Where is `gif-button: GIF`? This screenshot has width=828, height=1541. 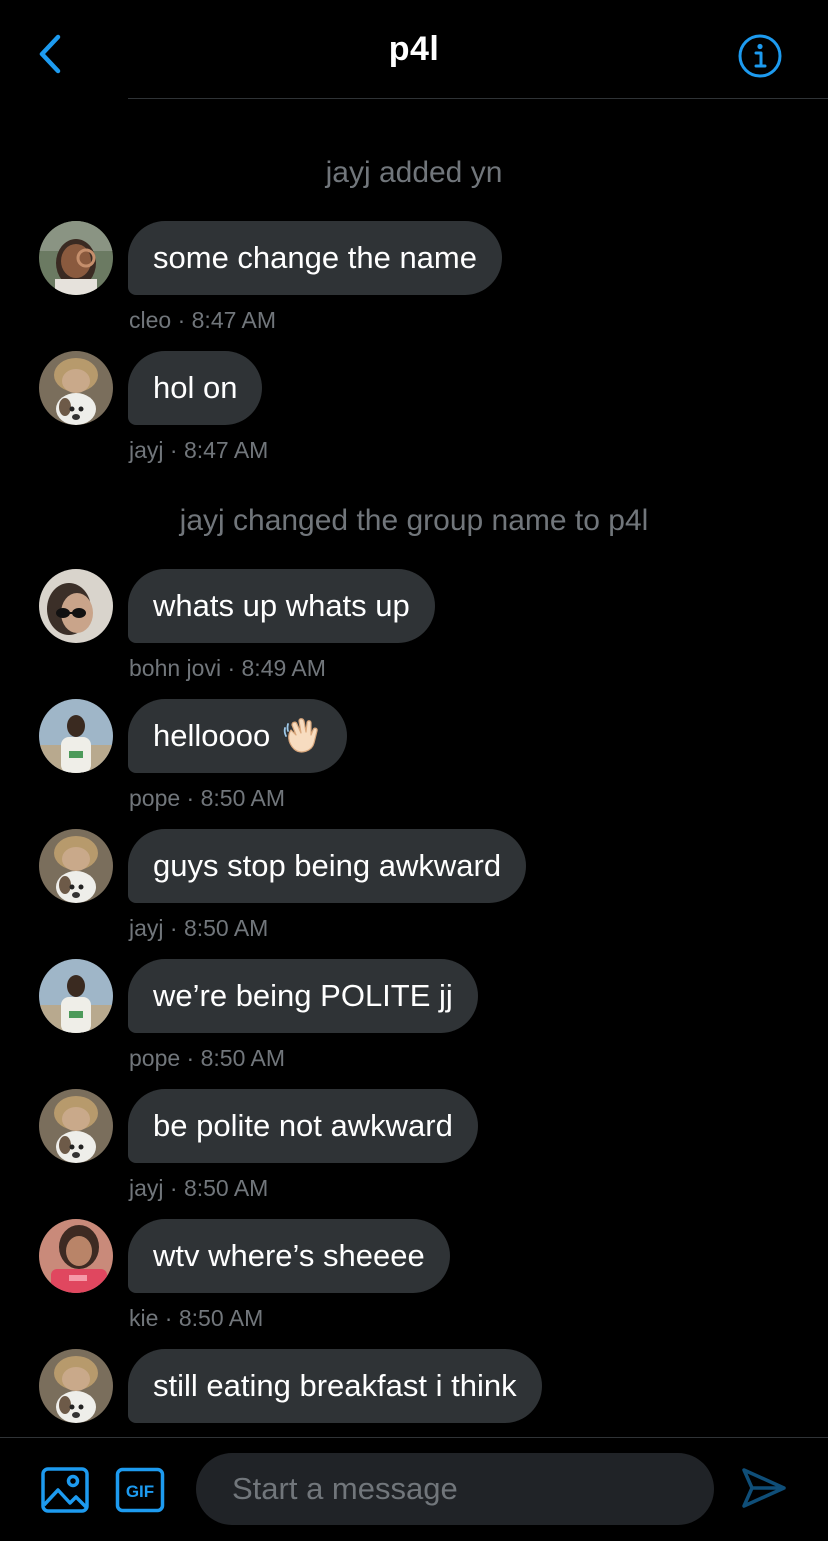 gif-button: GIF is located at coordinates (140, 1490).